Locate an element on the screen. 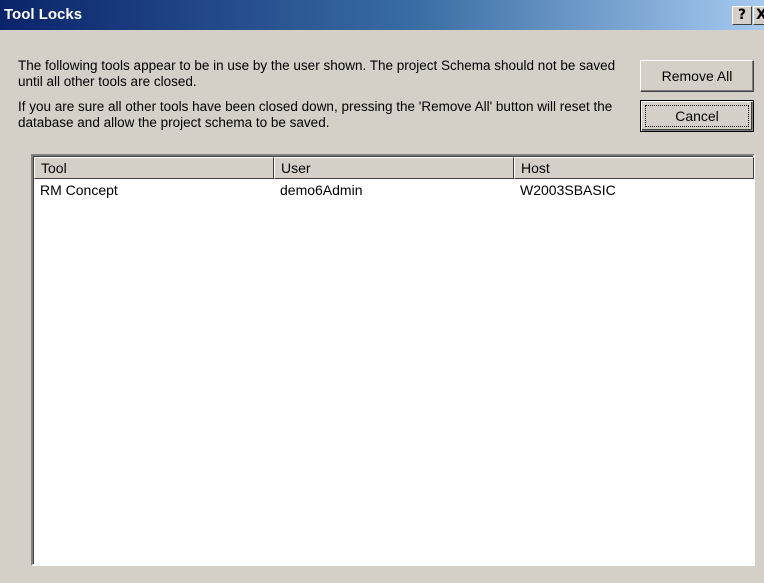  cell-user: demo6Admin is located at coordinates (321, 190).